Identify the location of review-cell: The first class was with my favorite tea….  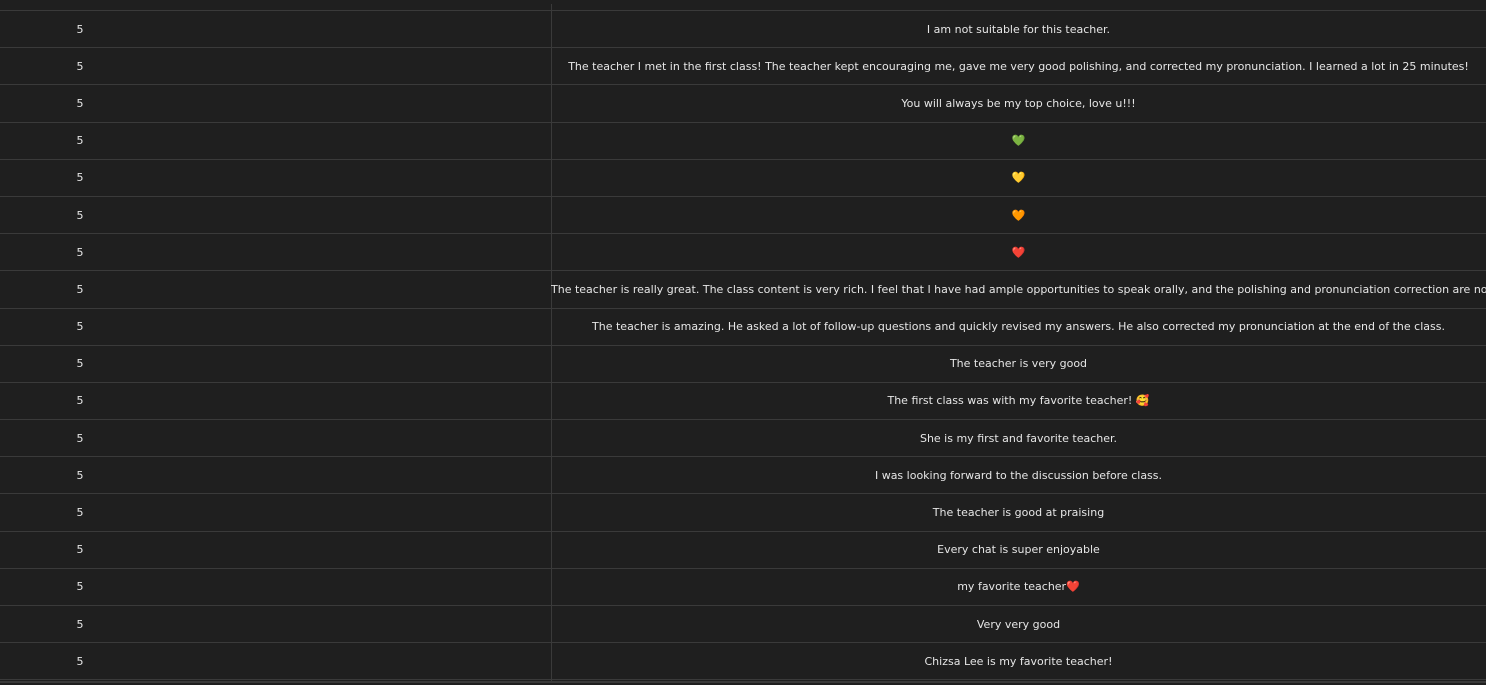
(1018, 401).